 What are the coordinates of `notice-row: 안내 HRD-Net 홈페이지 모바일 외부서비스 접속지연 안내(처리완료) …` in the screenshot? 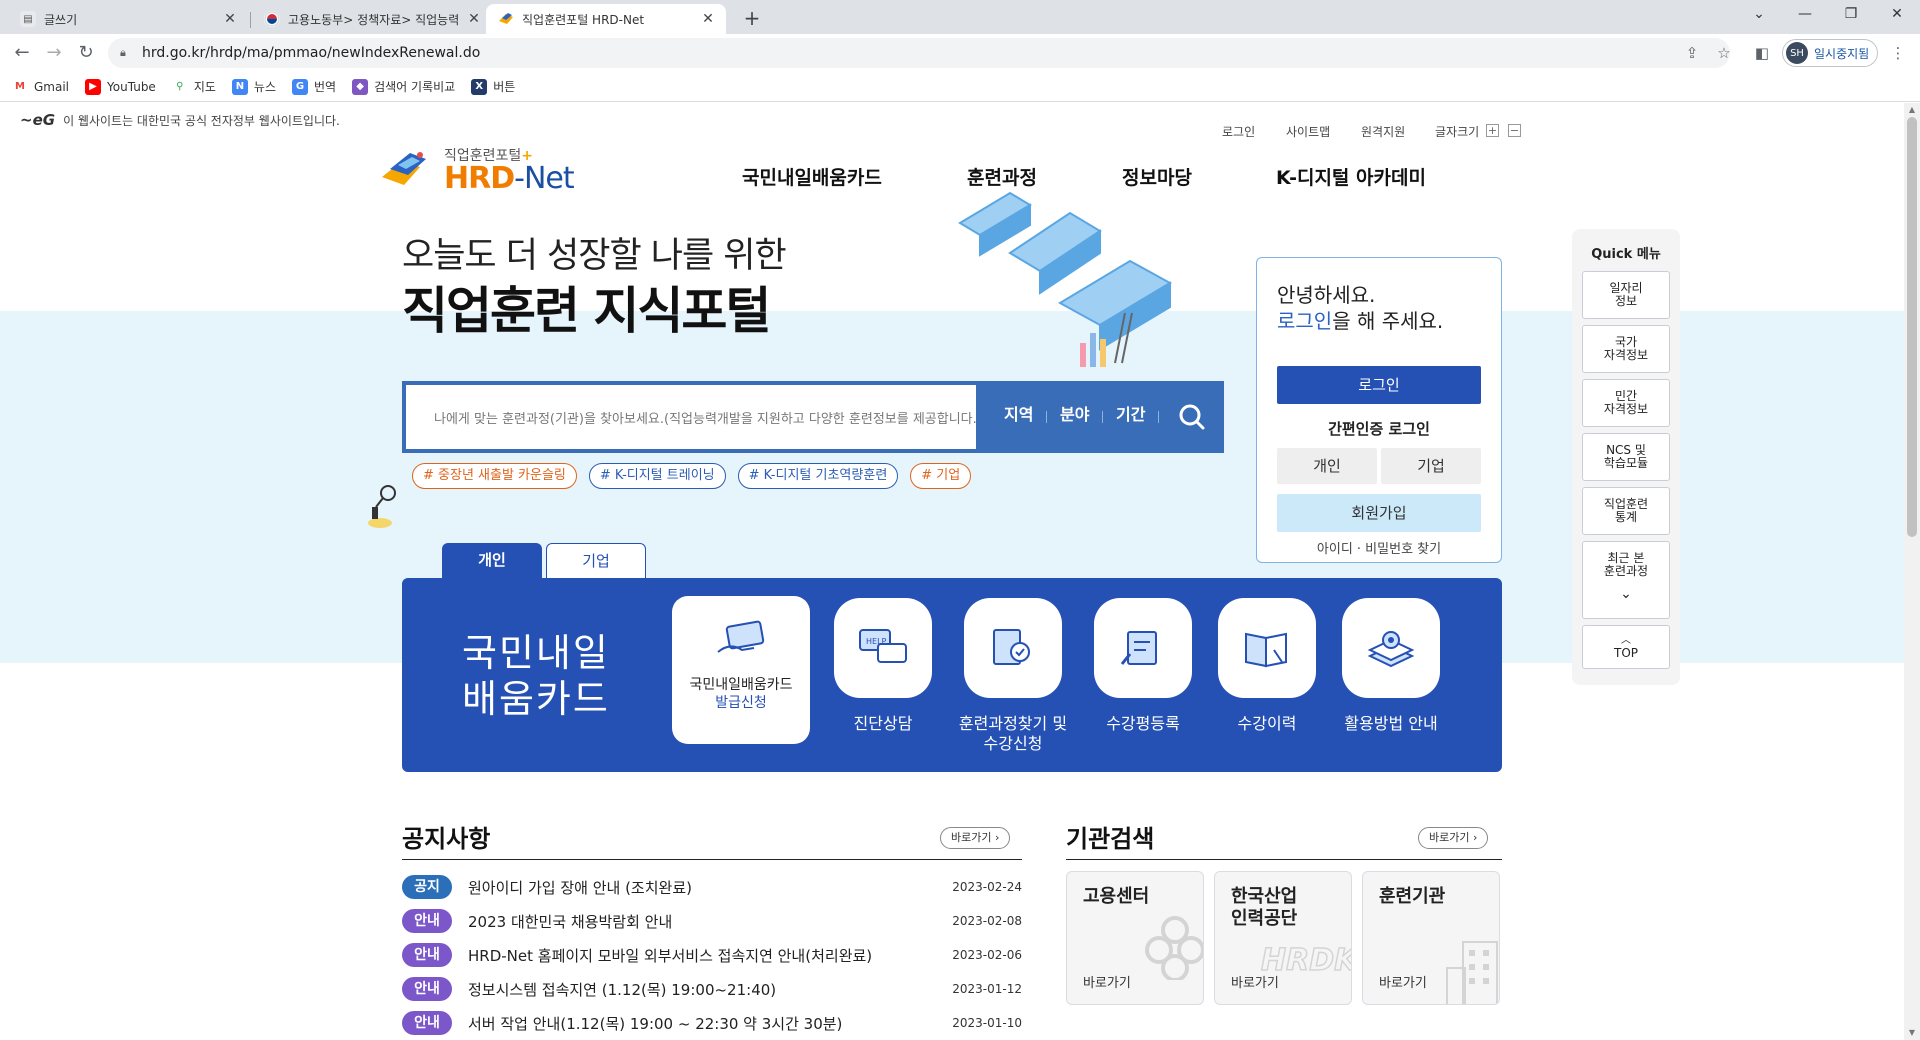 It's located at (712, 955).